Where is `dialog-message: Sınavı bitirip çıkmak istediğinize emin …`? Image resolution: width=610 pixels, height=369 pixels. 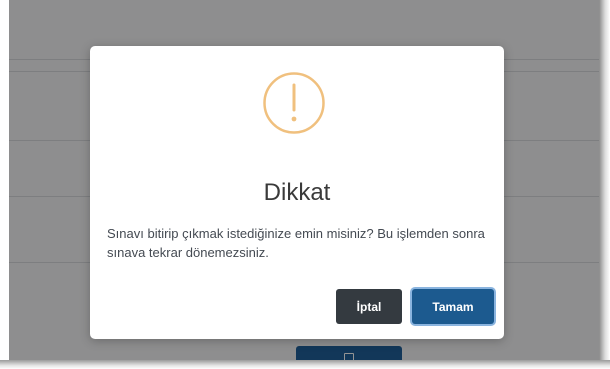
dialog-message: Sınavı bitirip çıkmak istediğinize emin … is located at coordinates (296, 243).